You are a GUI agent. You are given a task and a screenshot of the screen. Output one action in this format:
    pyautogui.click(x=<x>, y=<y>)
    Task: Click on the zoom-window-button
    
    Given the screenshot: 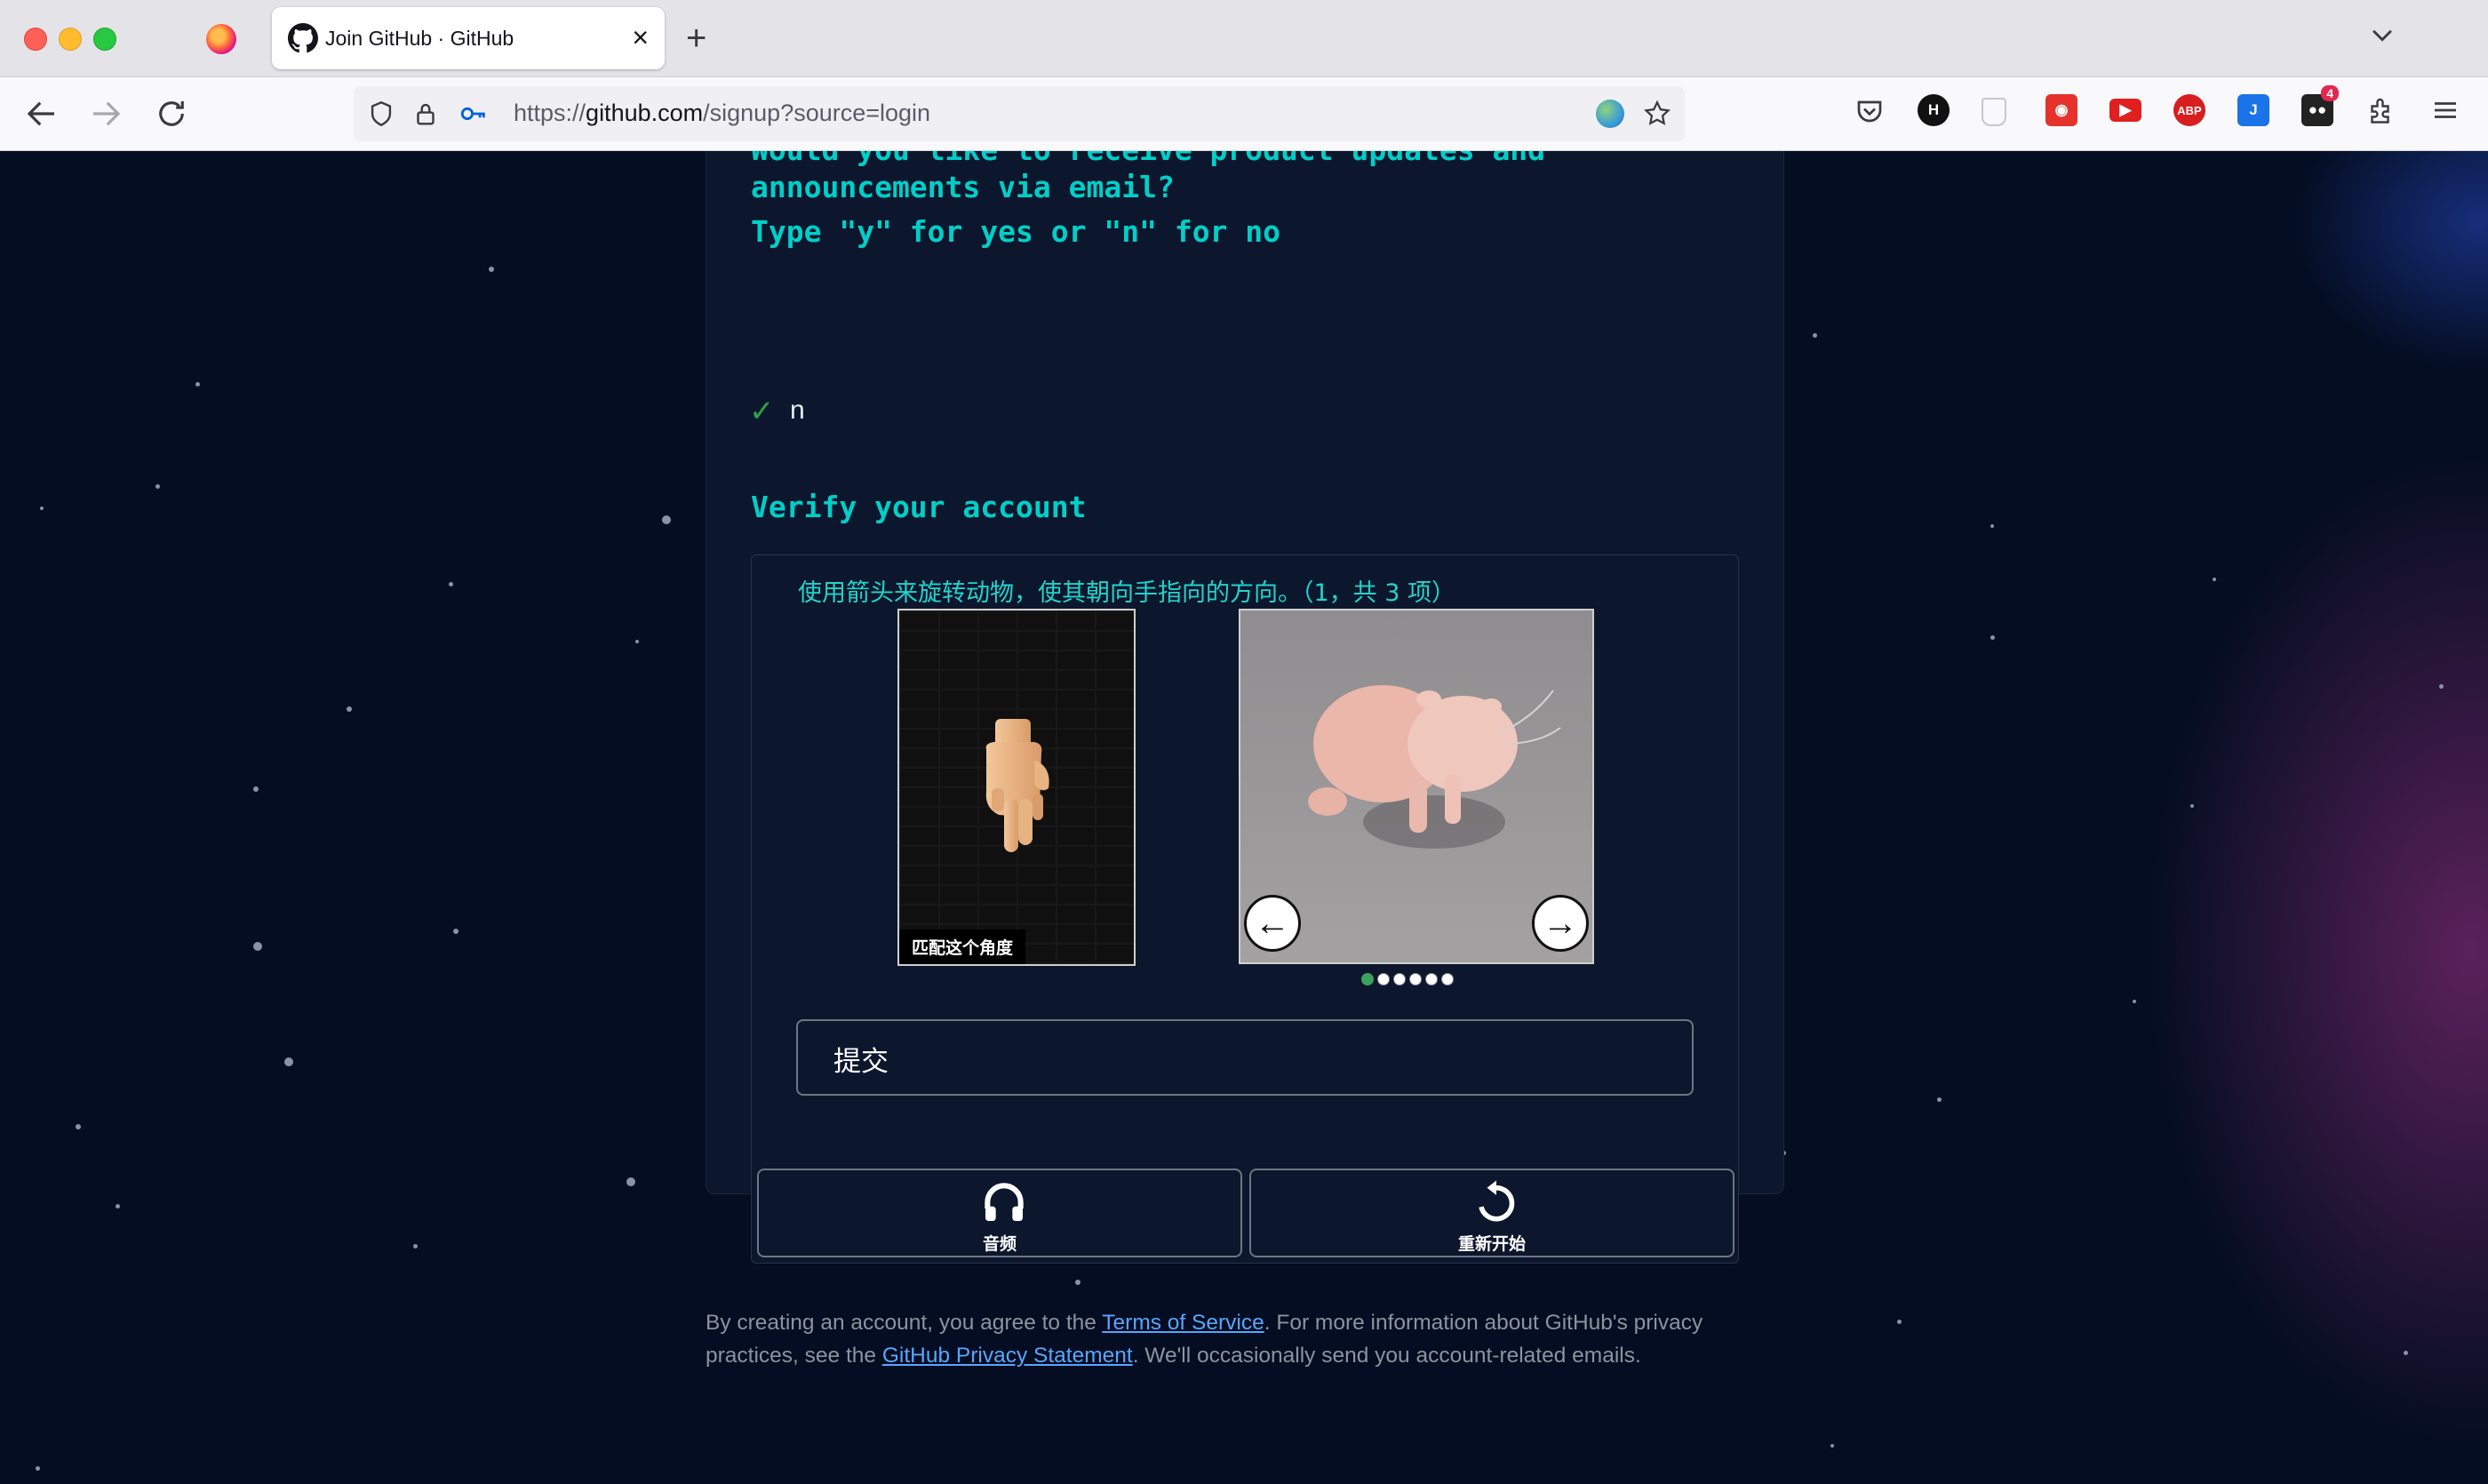 What is the action you would take?
    pyautogui.click(x=105, y=39)
    